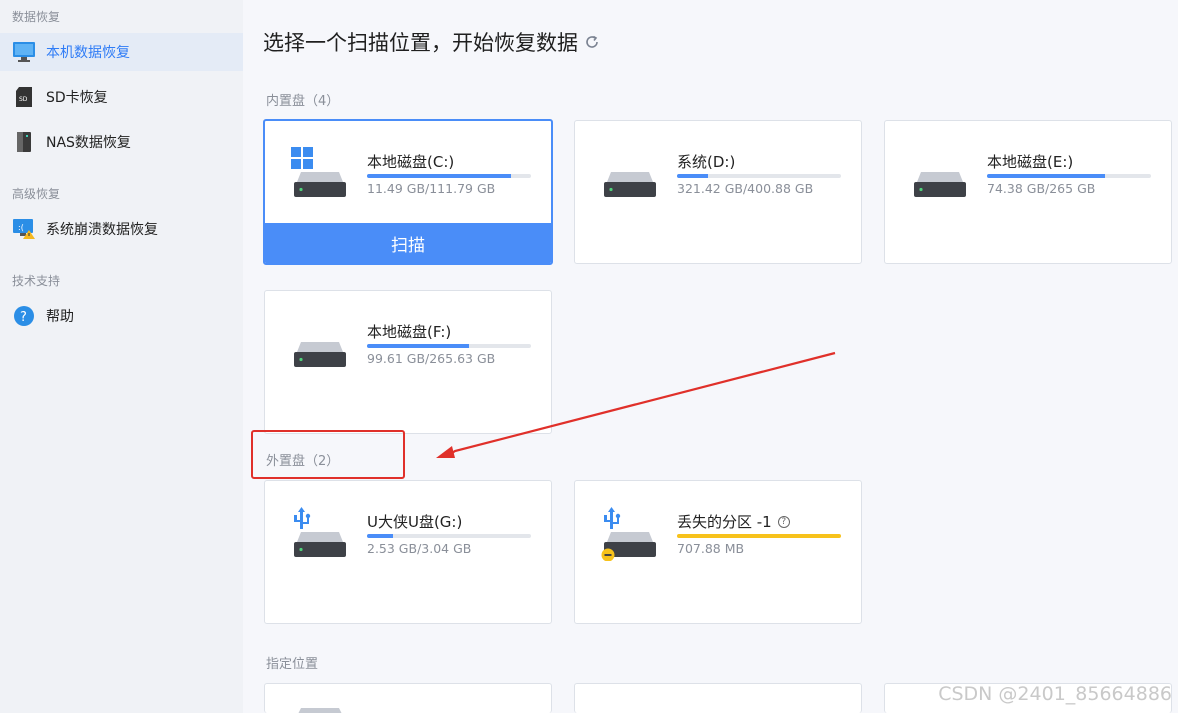  What do you see at coordinates (1055, 694) in the screenshot?
I see `watermark-text: CSDN @2401_85664886` at bounding box center [1055, 694].